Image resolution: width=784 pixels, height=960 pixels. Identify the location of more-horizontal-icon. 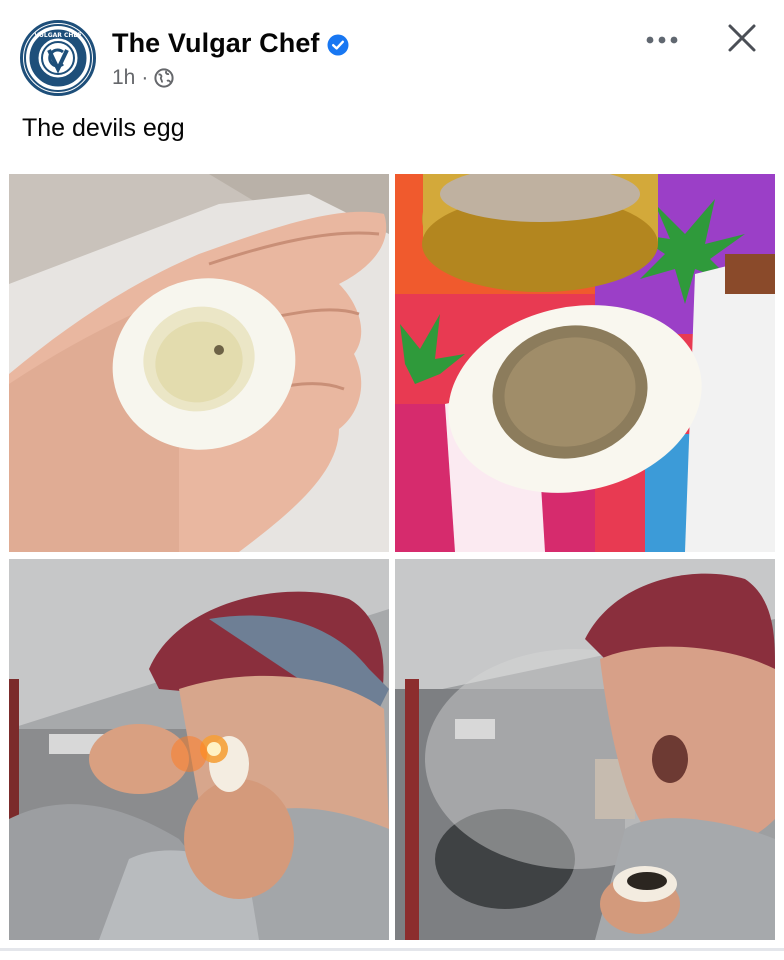
(662, 40).